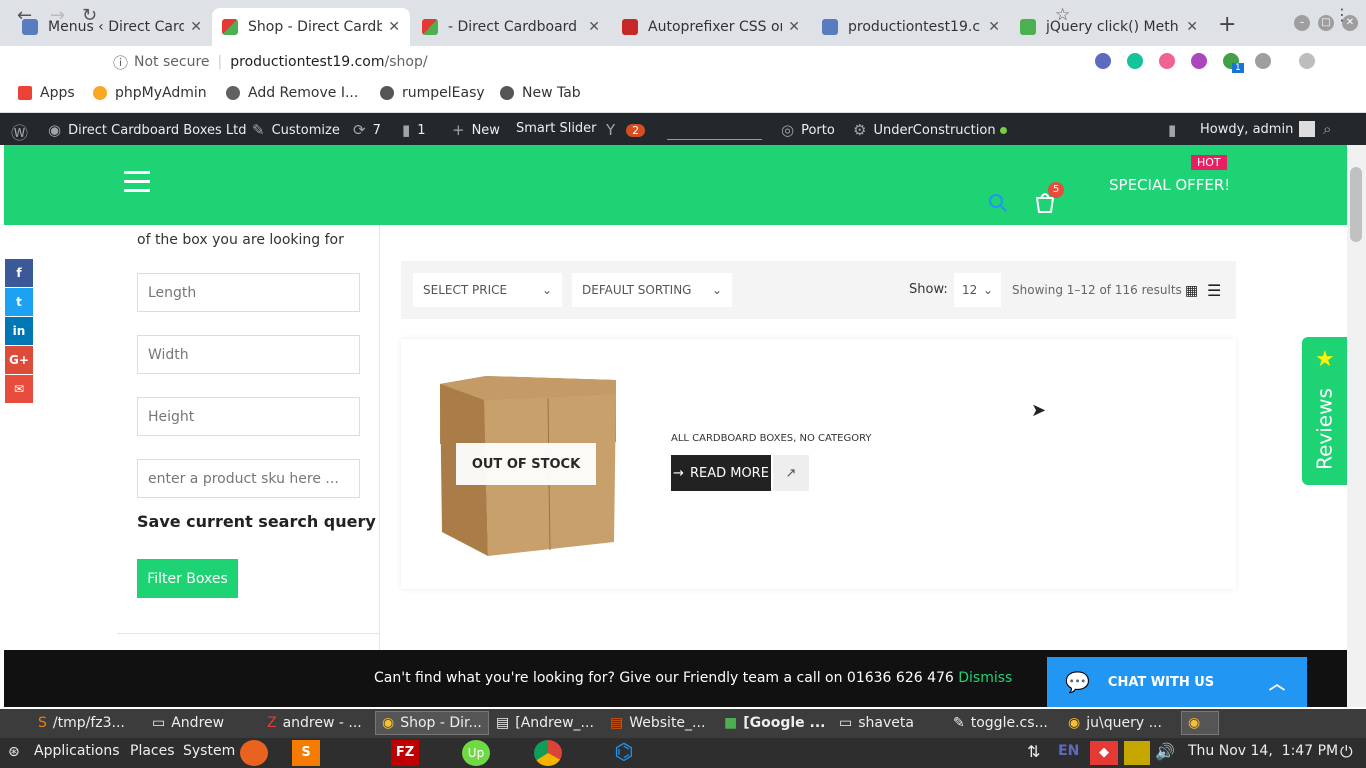  What do you see at coordinates (89, 15) in the screenshot?
I see `reload-icon: ↻` at bounding box center [89, 15].